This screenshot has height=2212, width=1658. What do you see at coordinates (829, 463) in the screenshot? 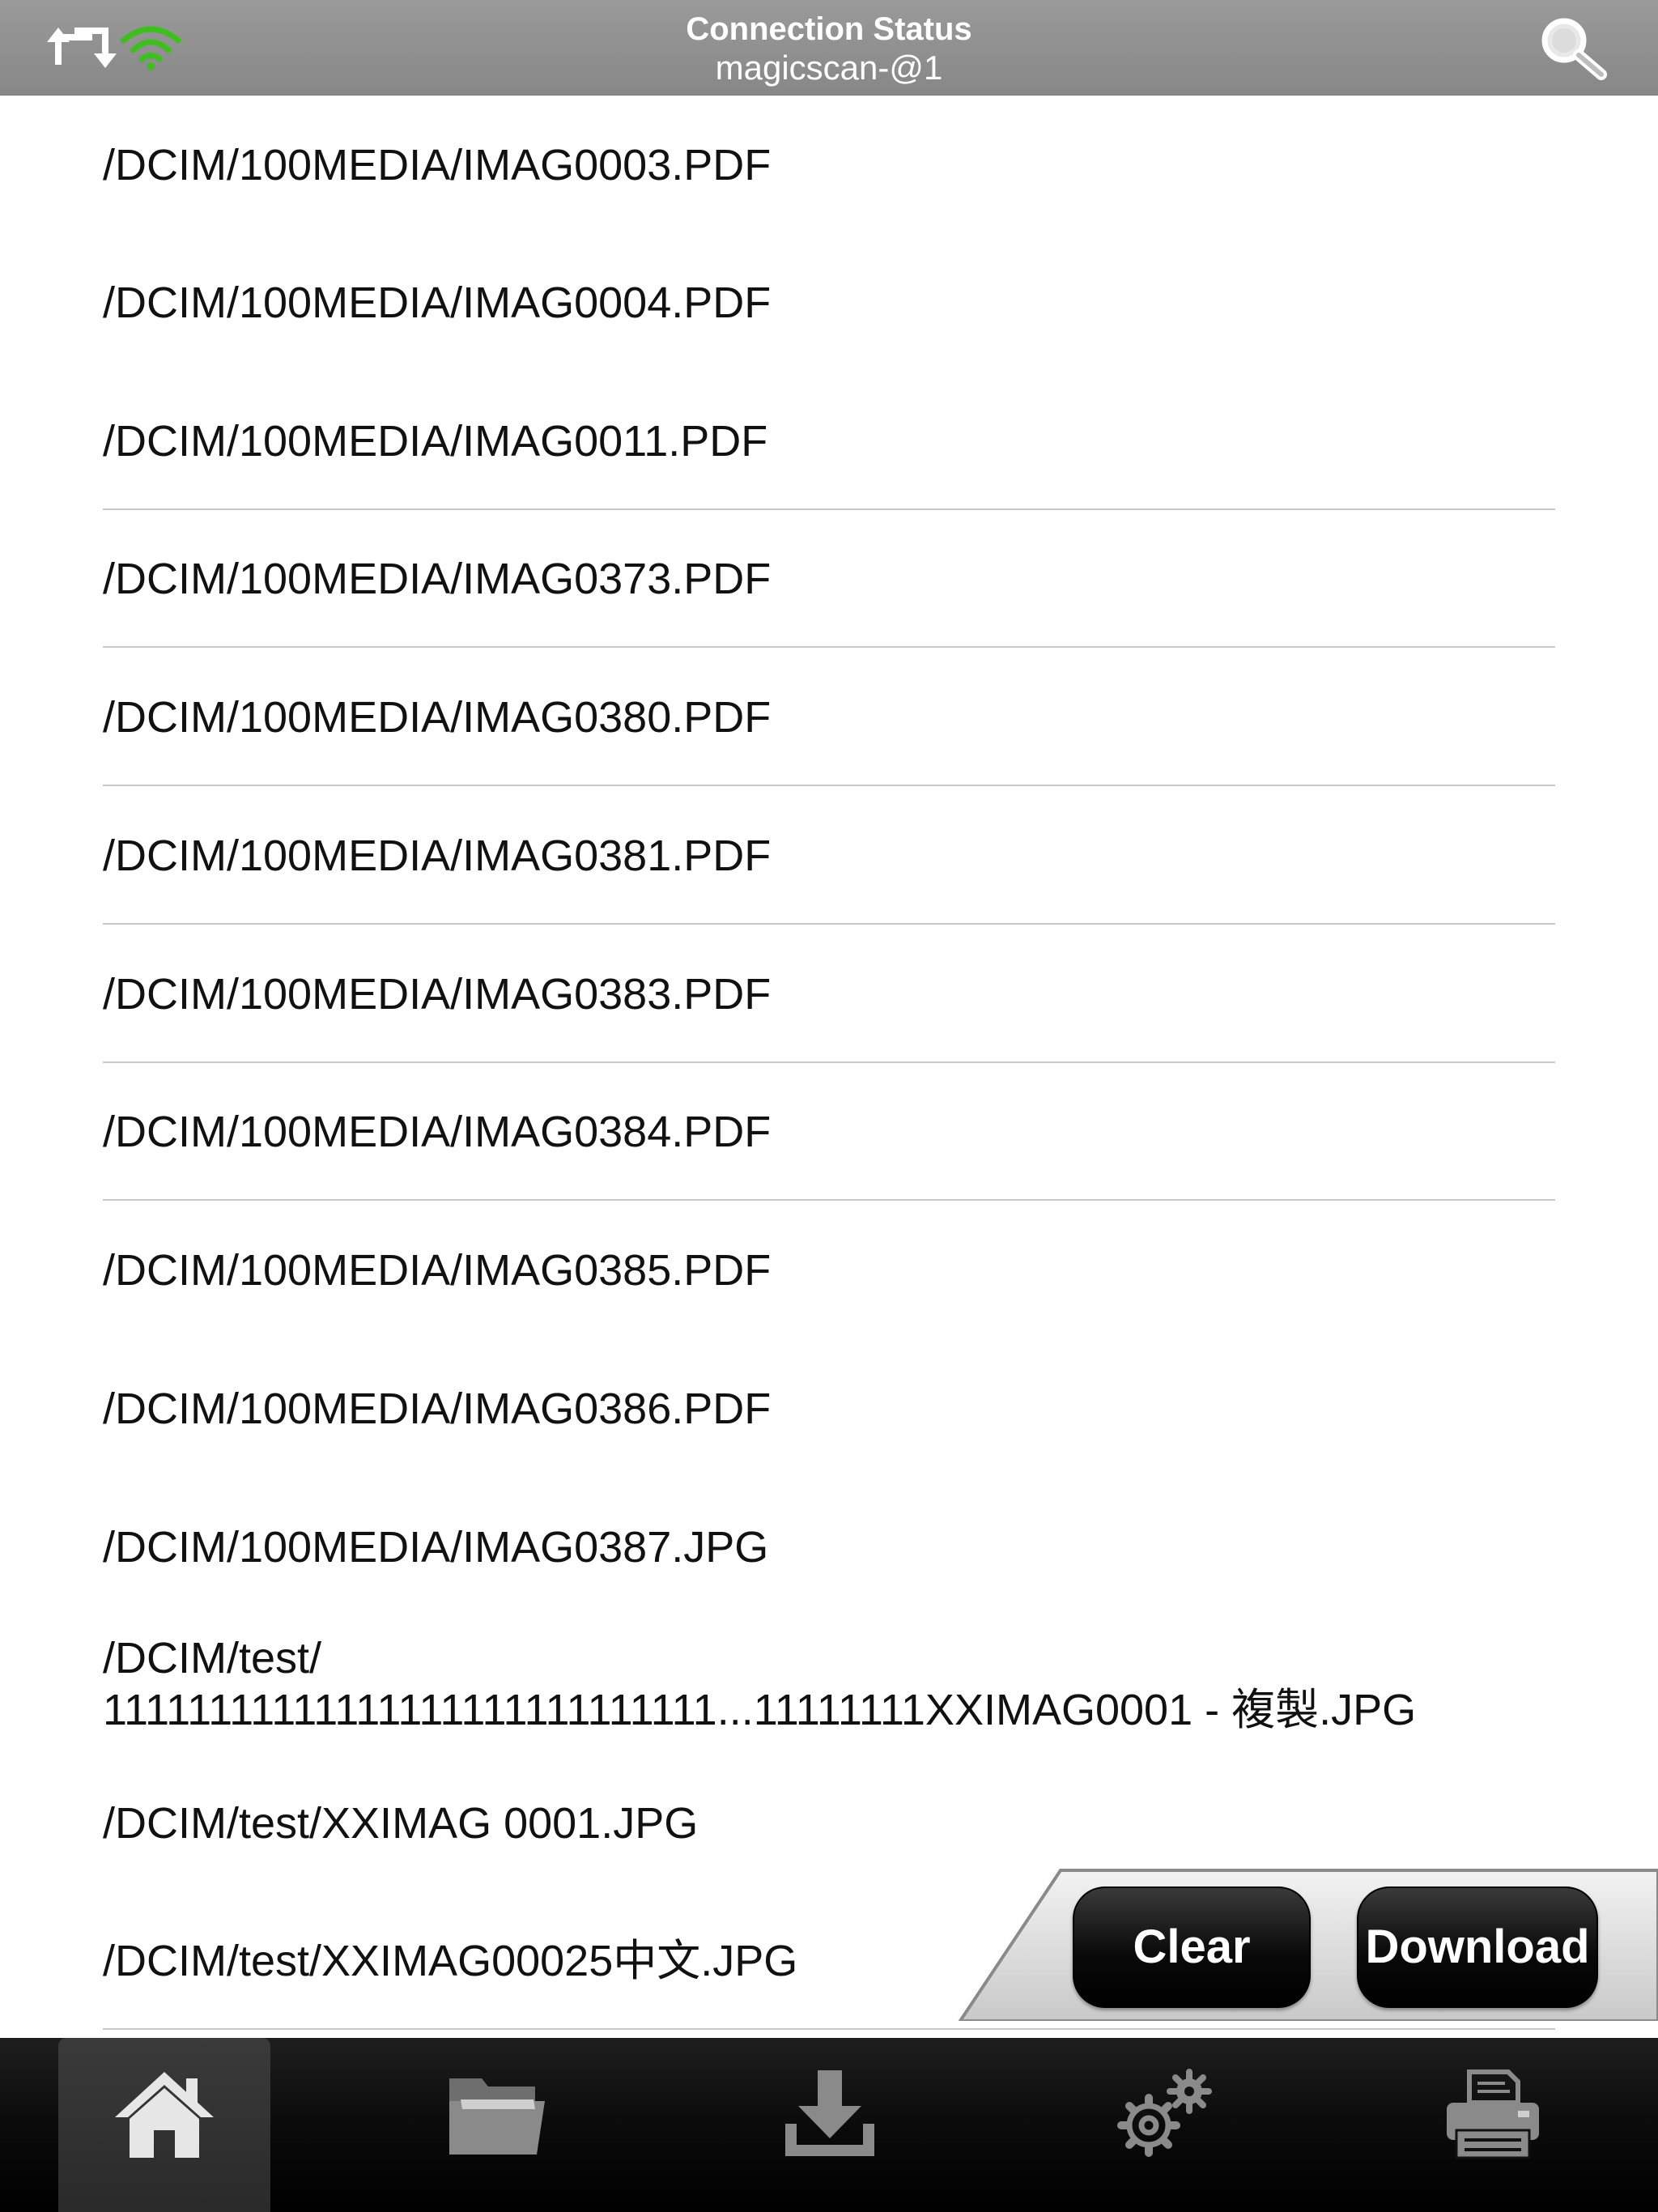
I see `file-row: /DCIM/100MEDIA/IMAG0011.PDF` at bounding box center [829, 463].